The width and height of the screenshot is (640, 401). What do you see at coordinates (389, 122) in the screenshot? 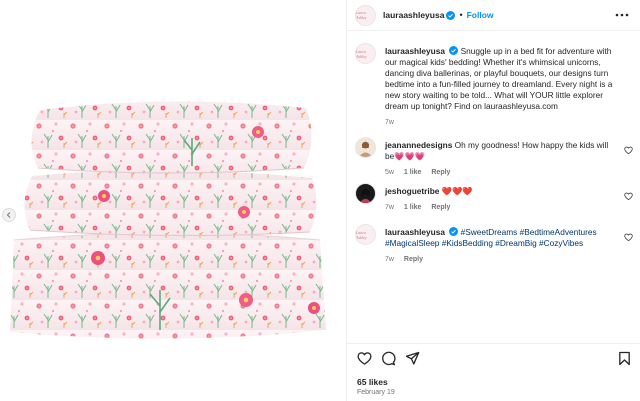
I see `caption-time: 7w` at bounding box center [389, 122].